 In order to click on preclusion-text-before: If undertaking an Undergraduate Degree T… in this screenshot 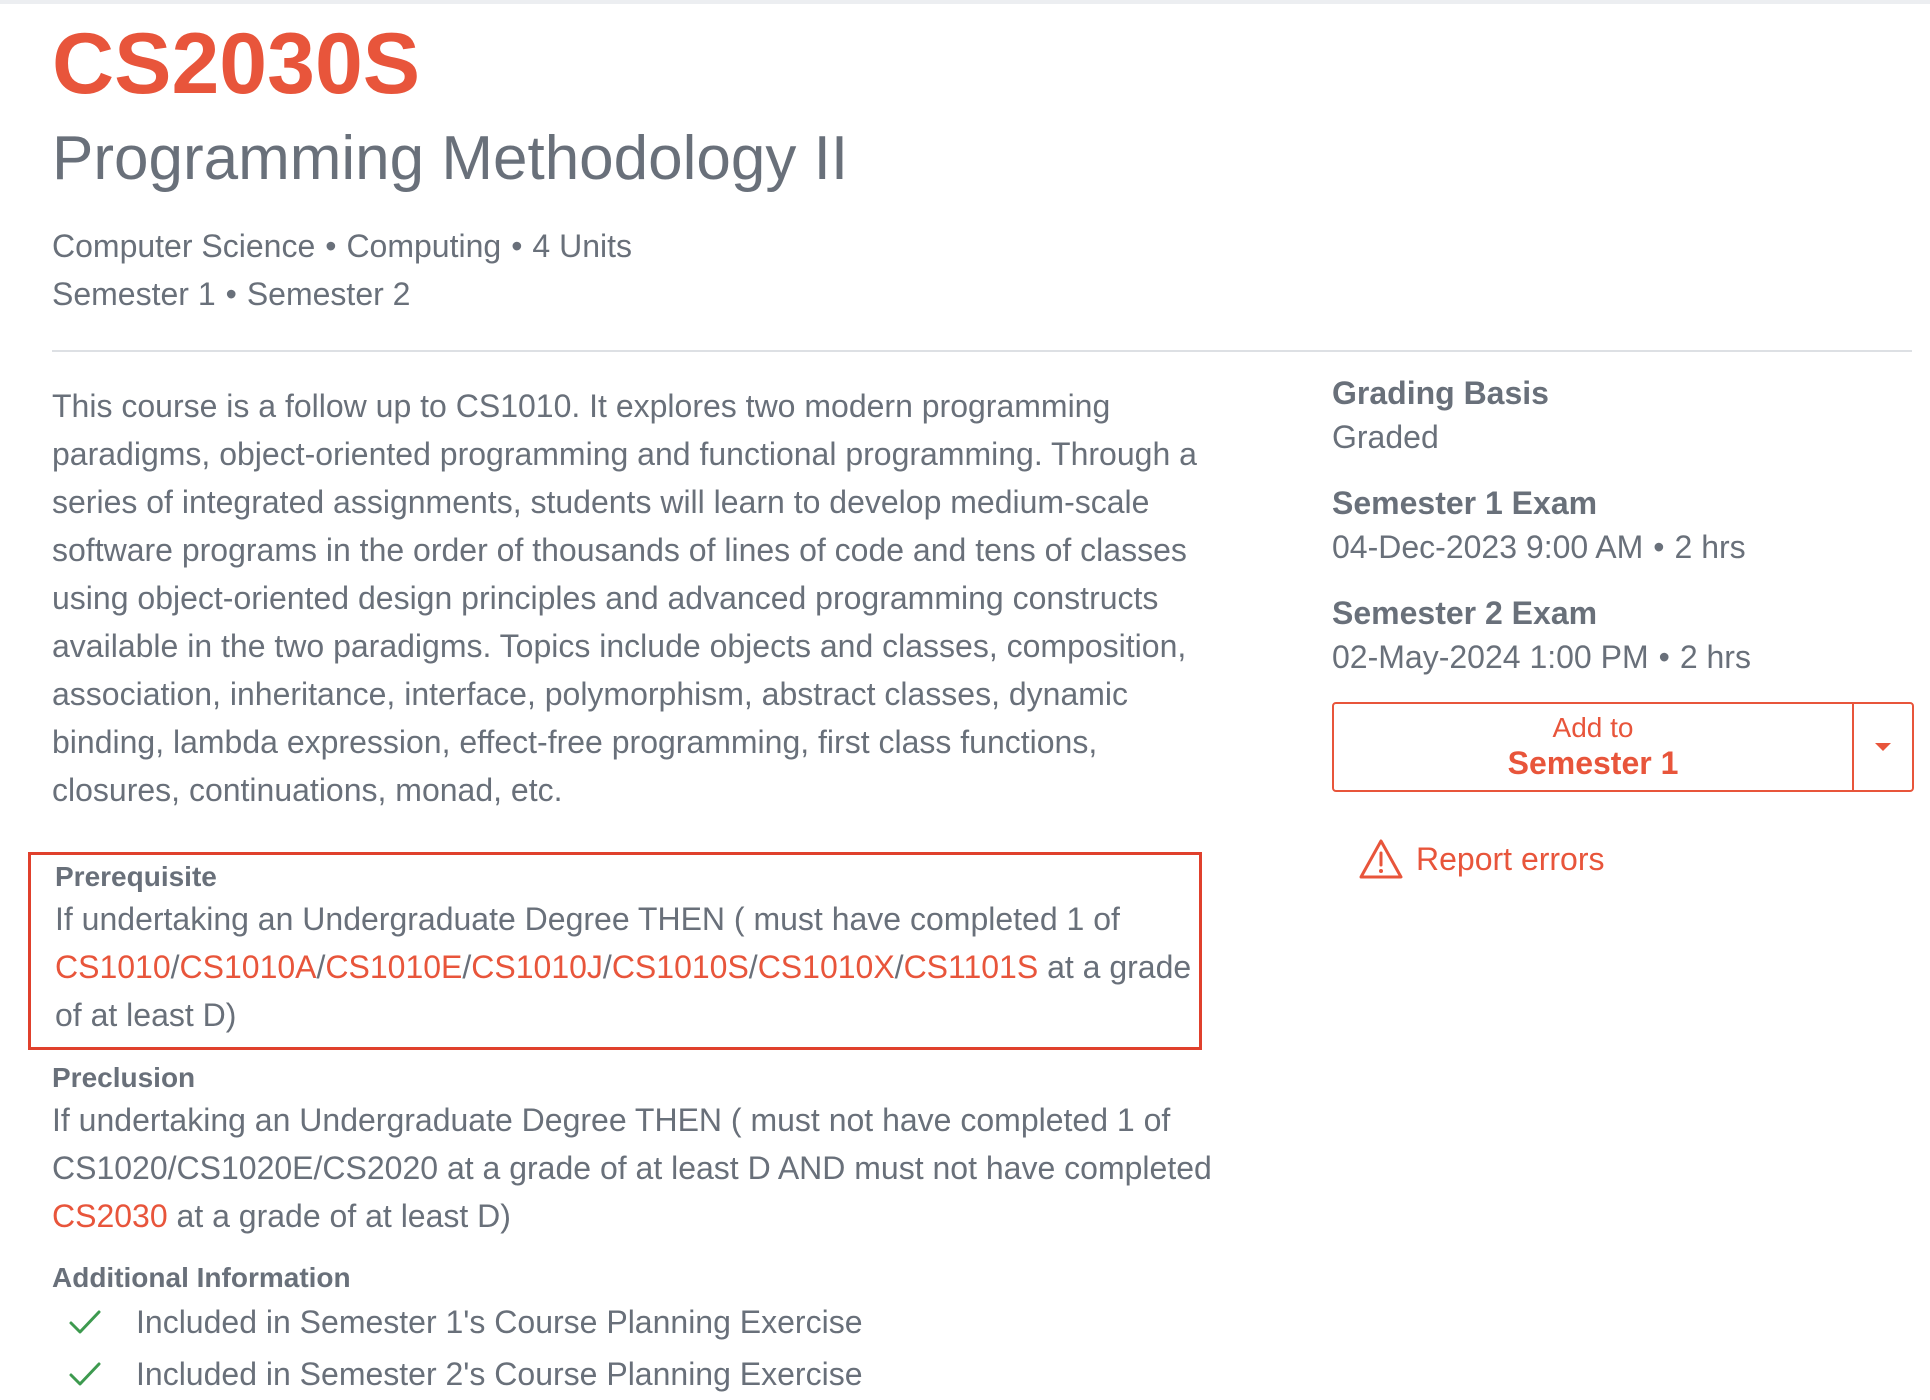, I will do `click(632, 1144)`.